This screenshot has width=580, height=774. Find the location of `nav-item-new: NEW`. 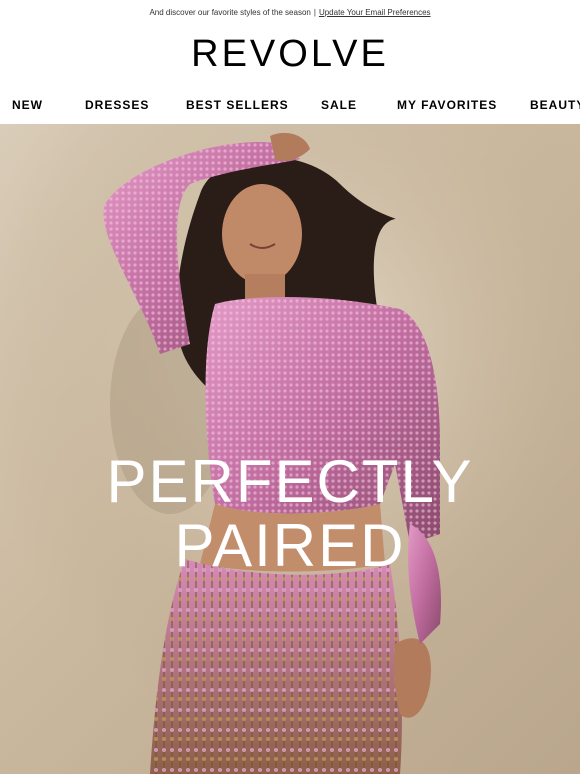

nav-item-new: NEW is located at coordinates (27, 105).